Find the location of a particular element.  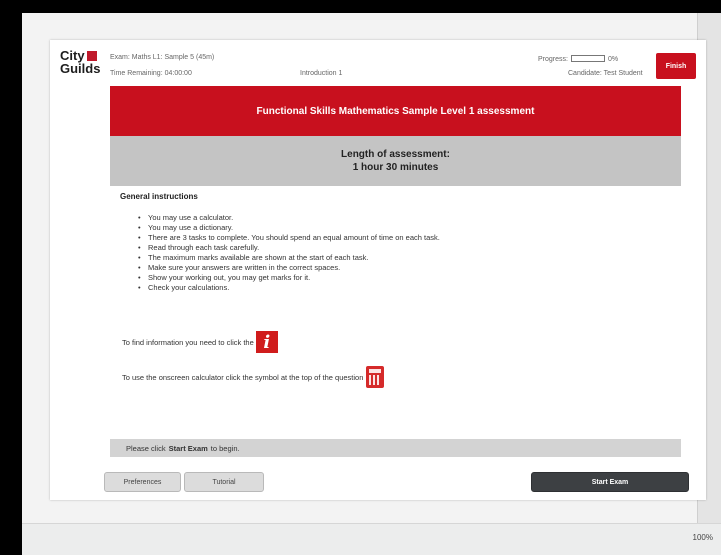

exam-title: Exam: Maths L1: Sample 5 (45m) is located at coordinates (162, 57).